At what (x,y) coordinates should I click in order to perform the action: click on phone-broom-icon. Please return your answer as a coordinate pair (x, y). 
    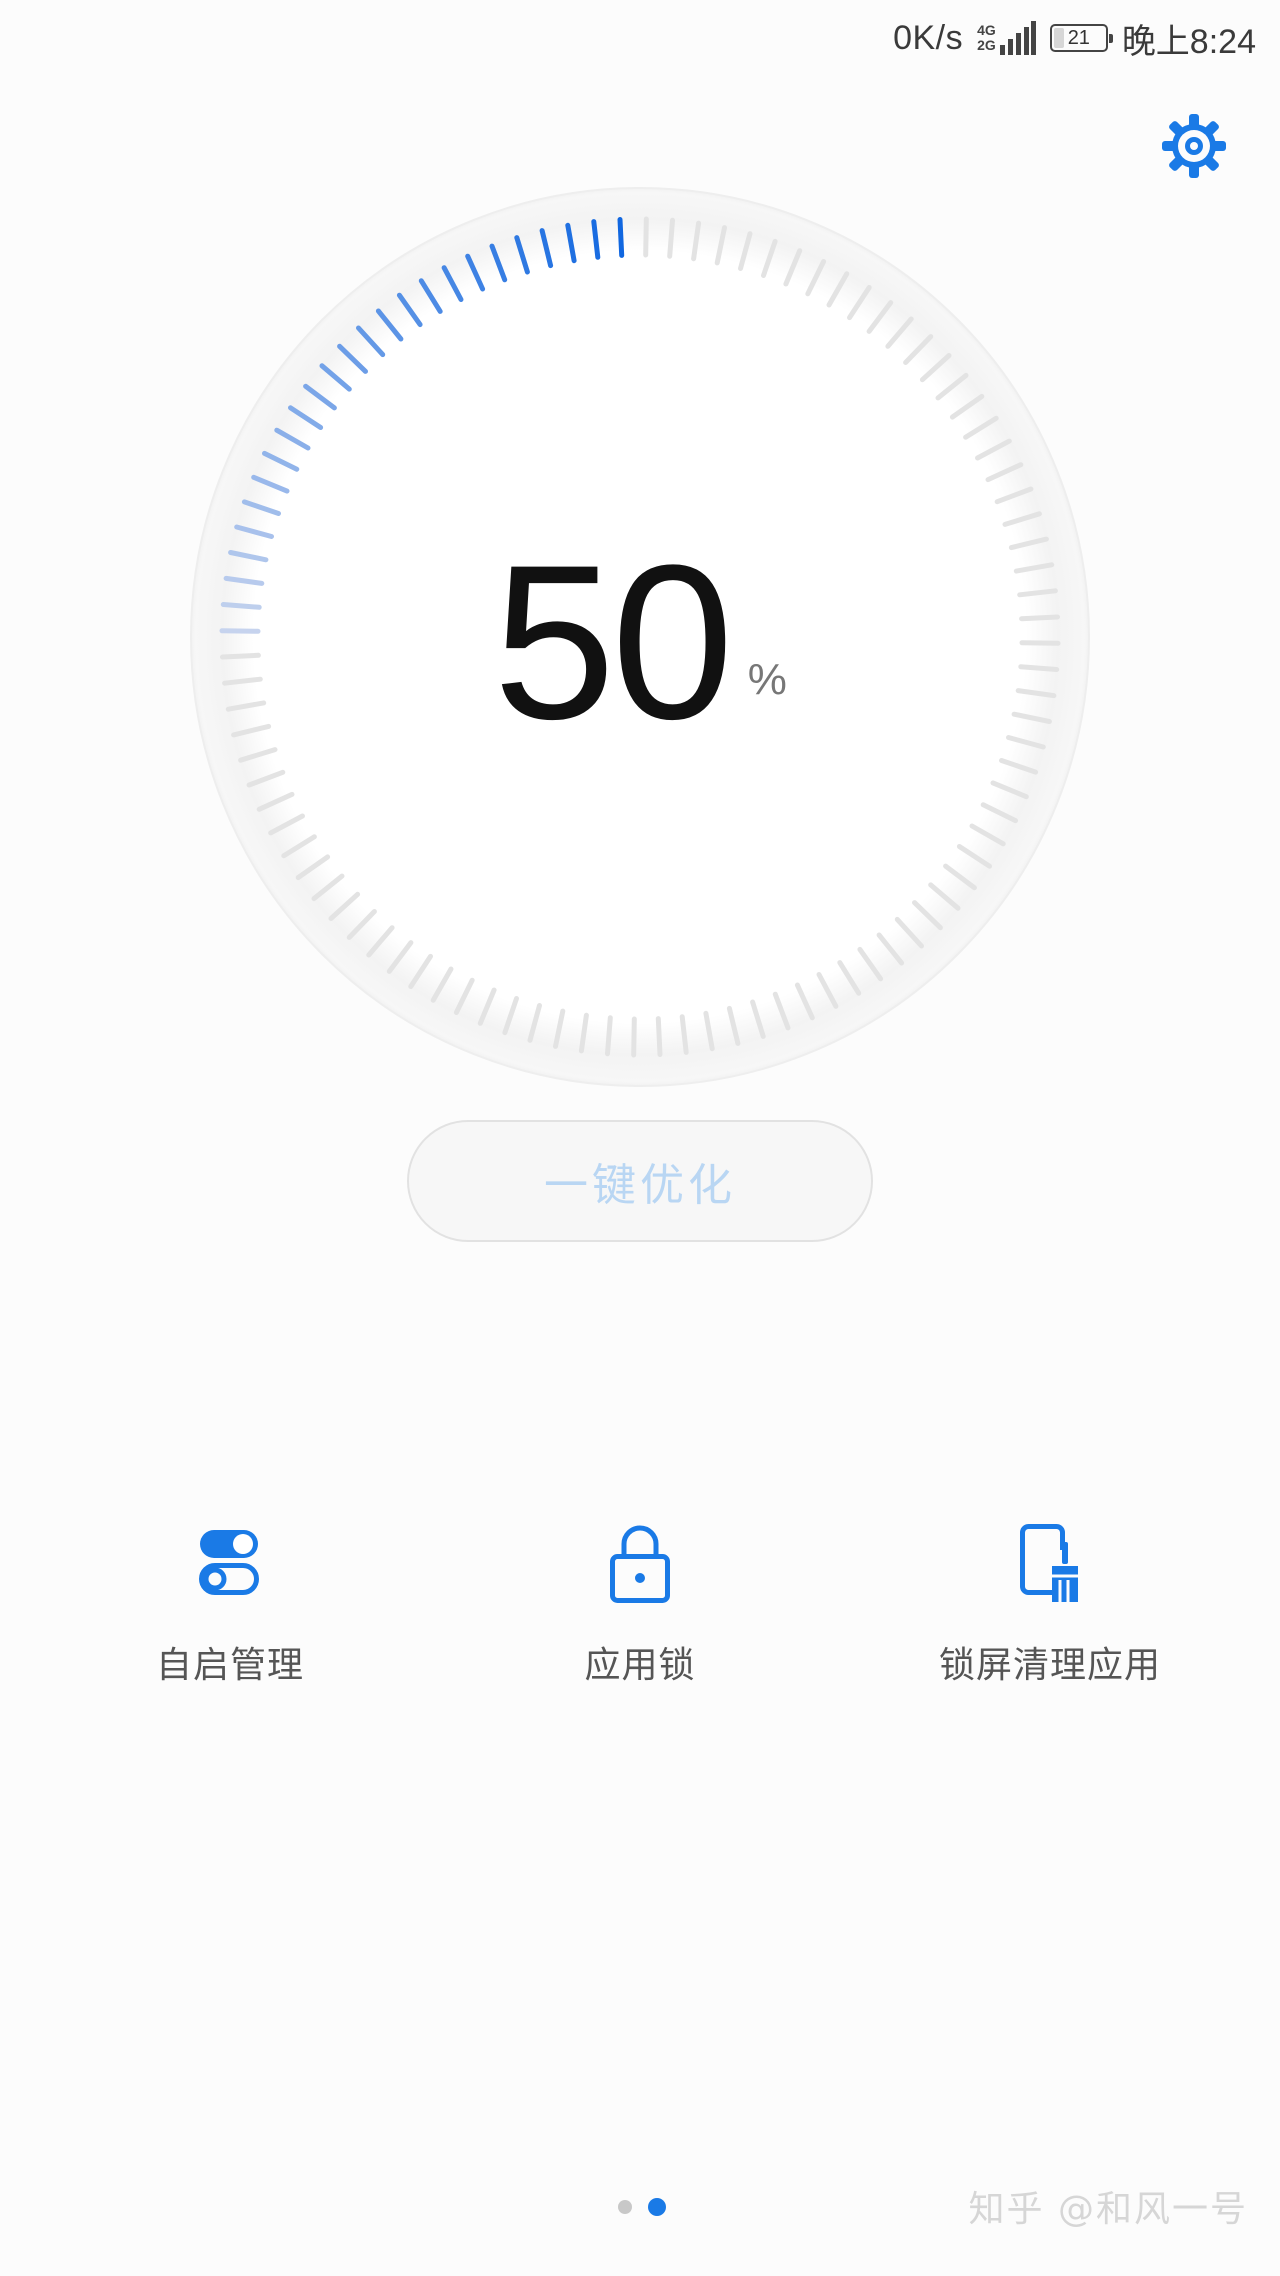
    Looking at the image, I should click on (1051, 1563).